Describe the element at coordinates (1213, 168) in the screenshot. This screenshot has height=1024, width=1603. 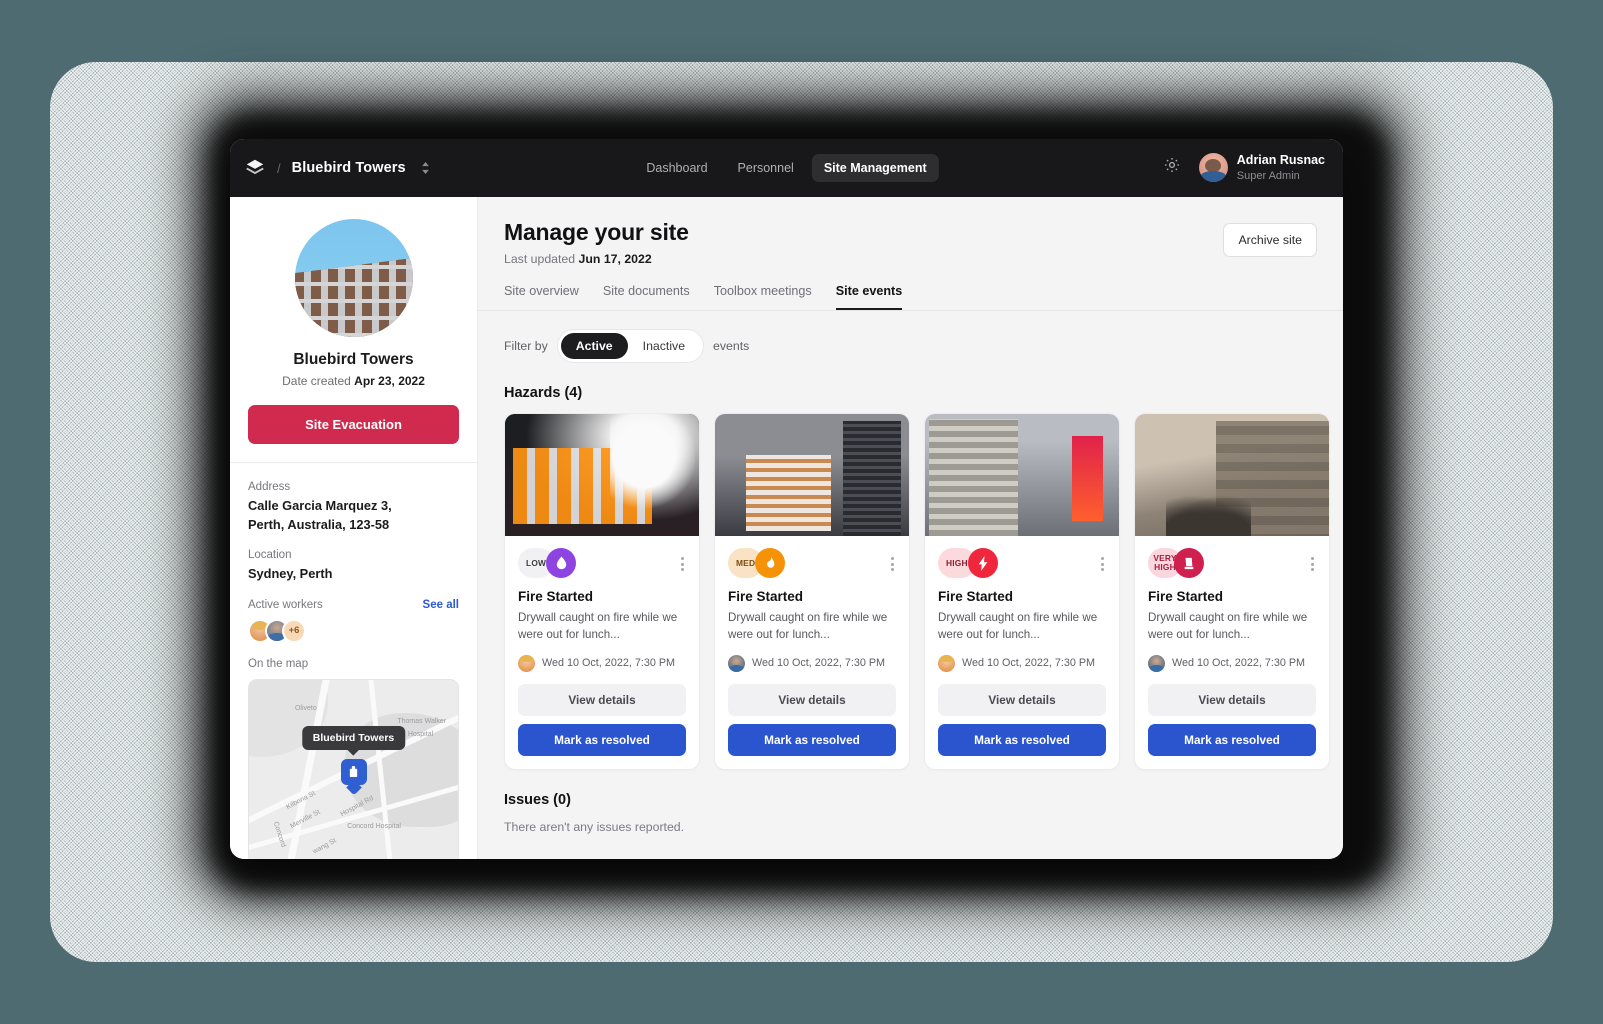
I see `avatar` at that location.